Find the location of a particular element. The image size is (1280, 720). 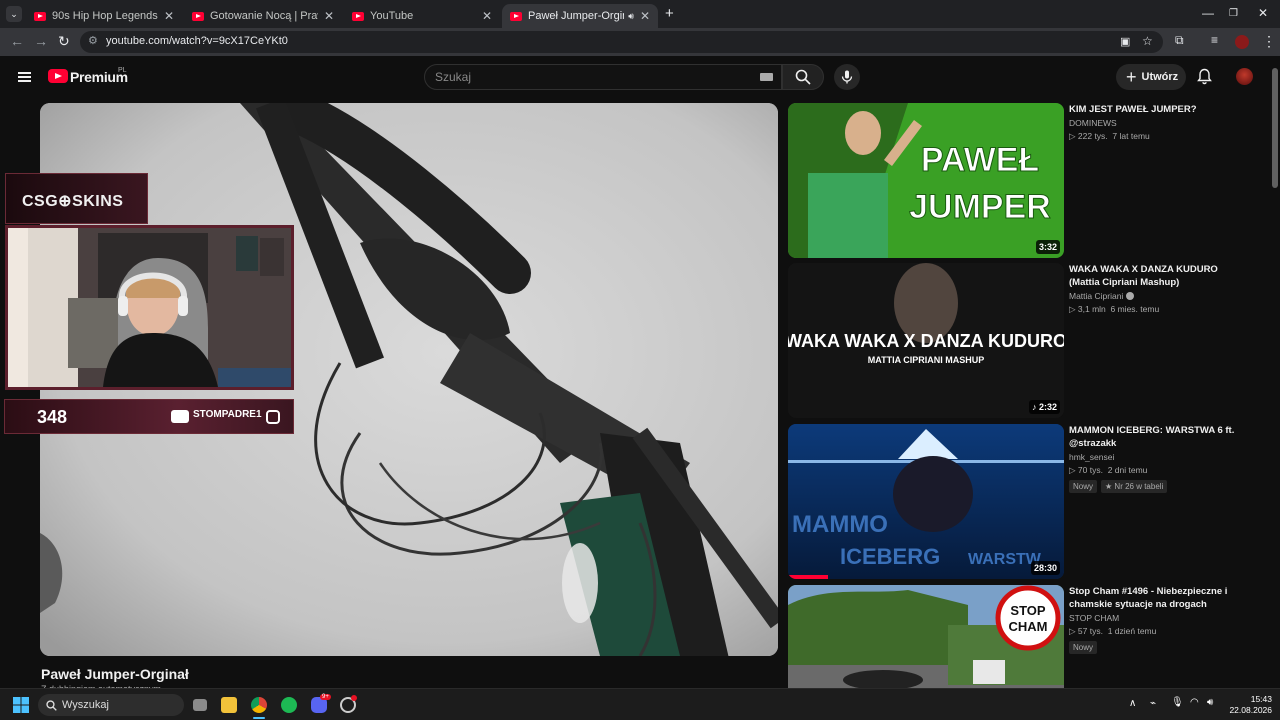

browser-tab-active: Paweł Jumper-Orginał - You 🔊︎ ✕ is located at coordinates (580, 16).